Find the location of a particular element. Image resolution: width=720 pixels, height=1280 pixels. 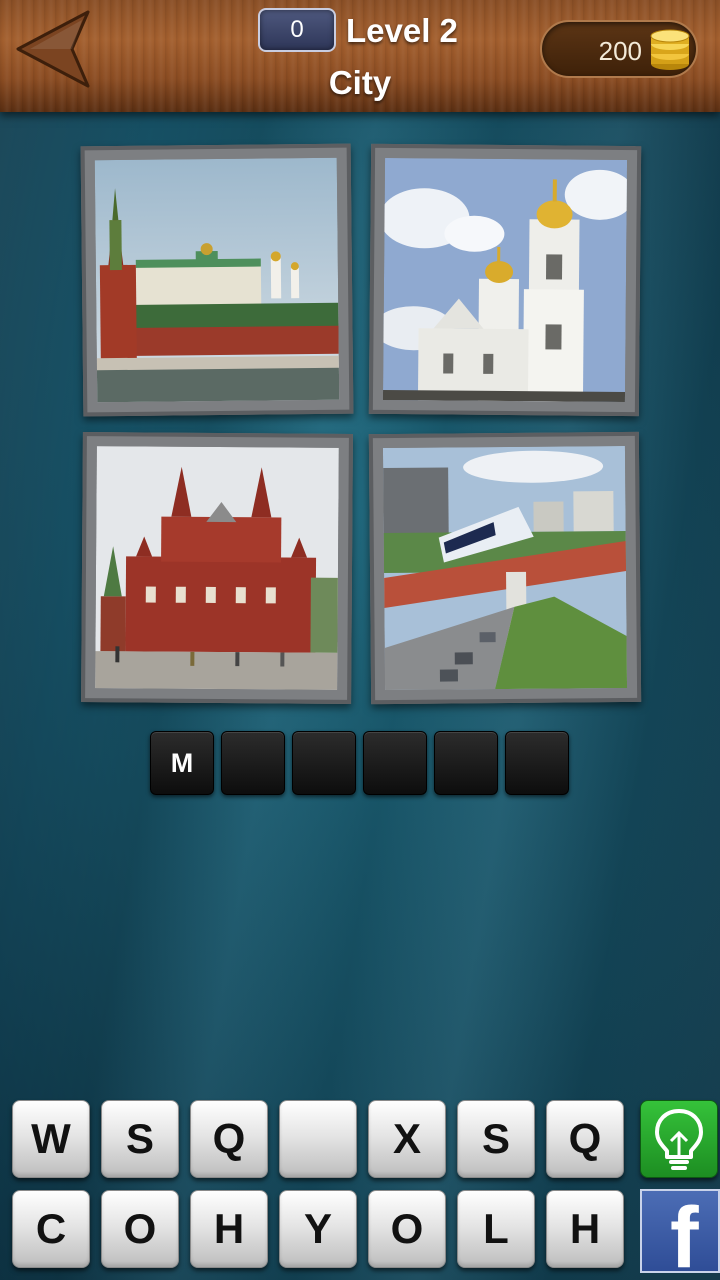

answer-slot-1: M is located at coordinates (182, 763).